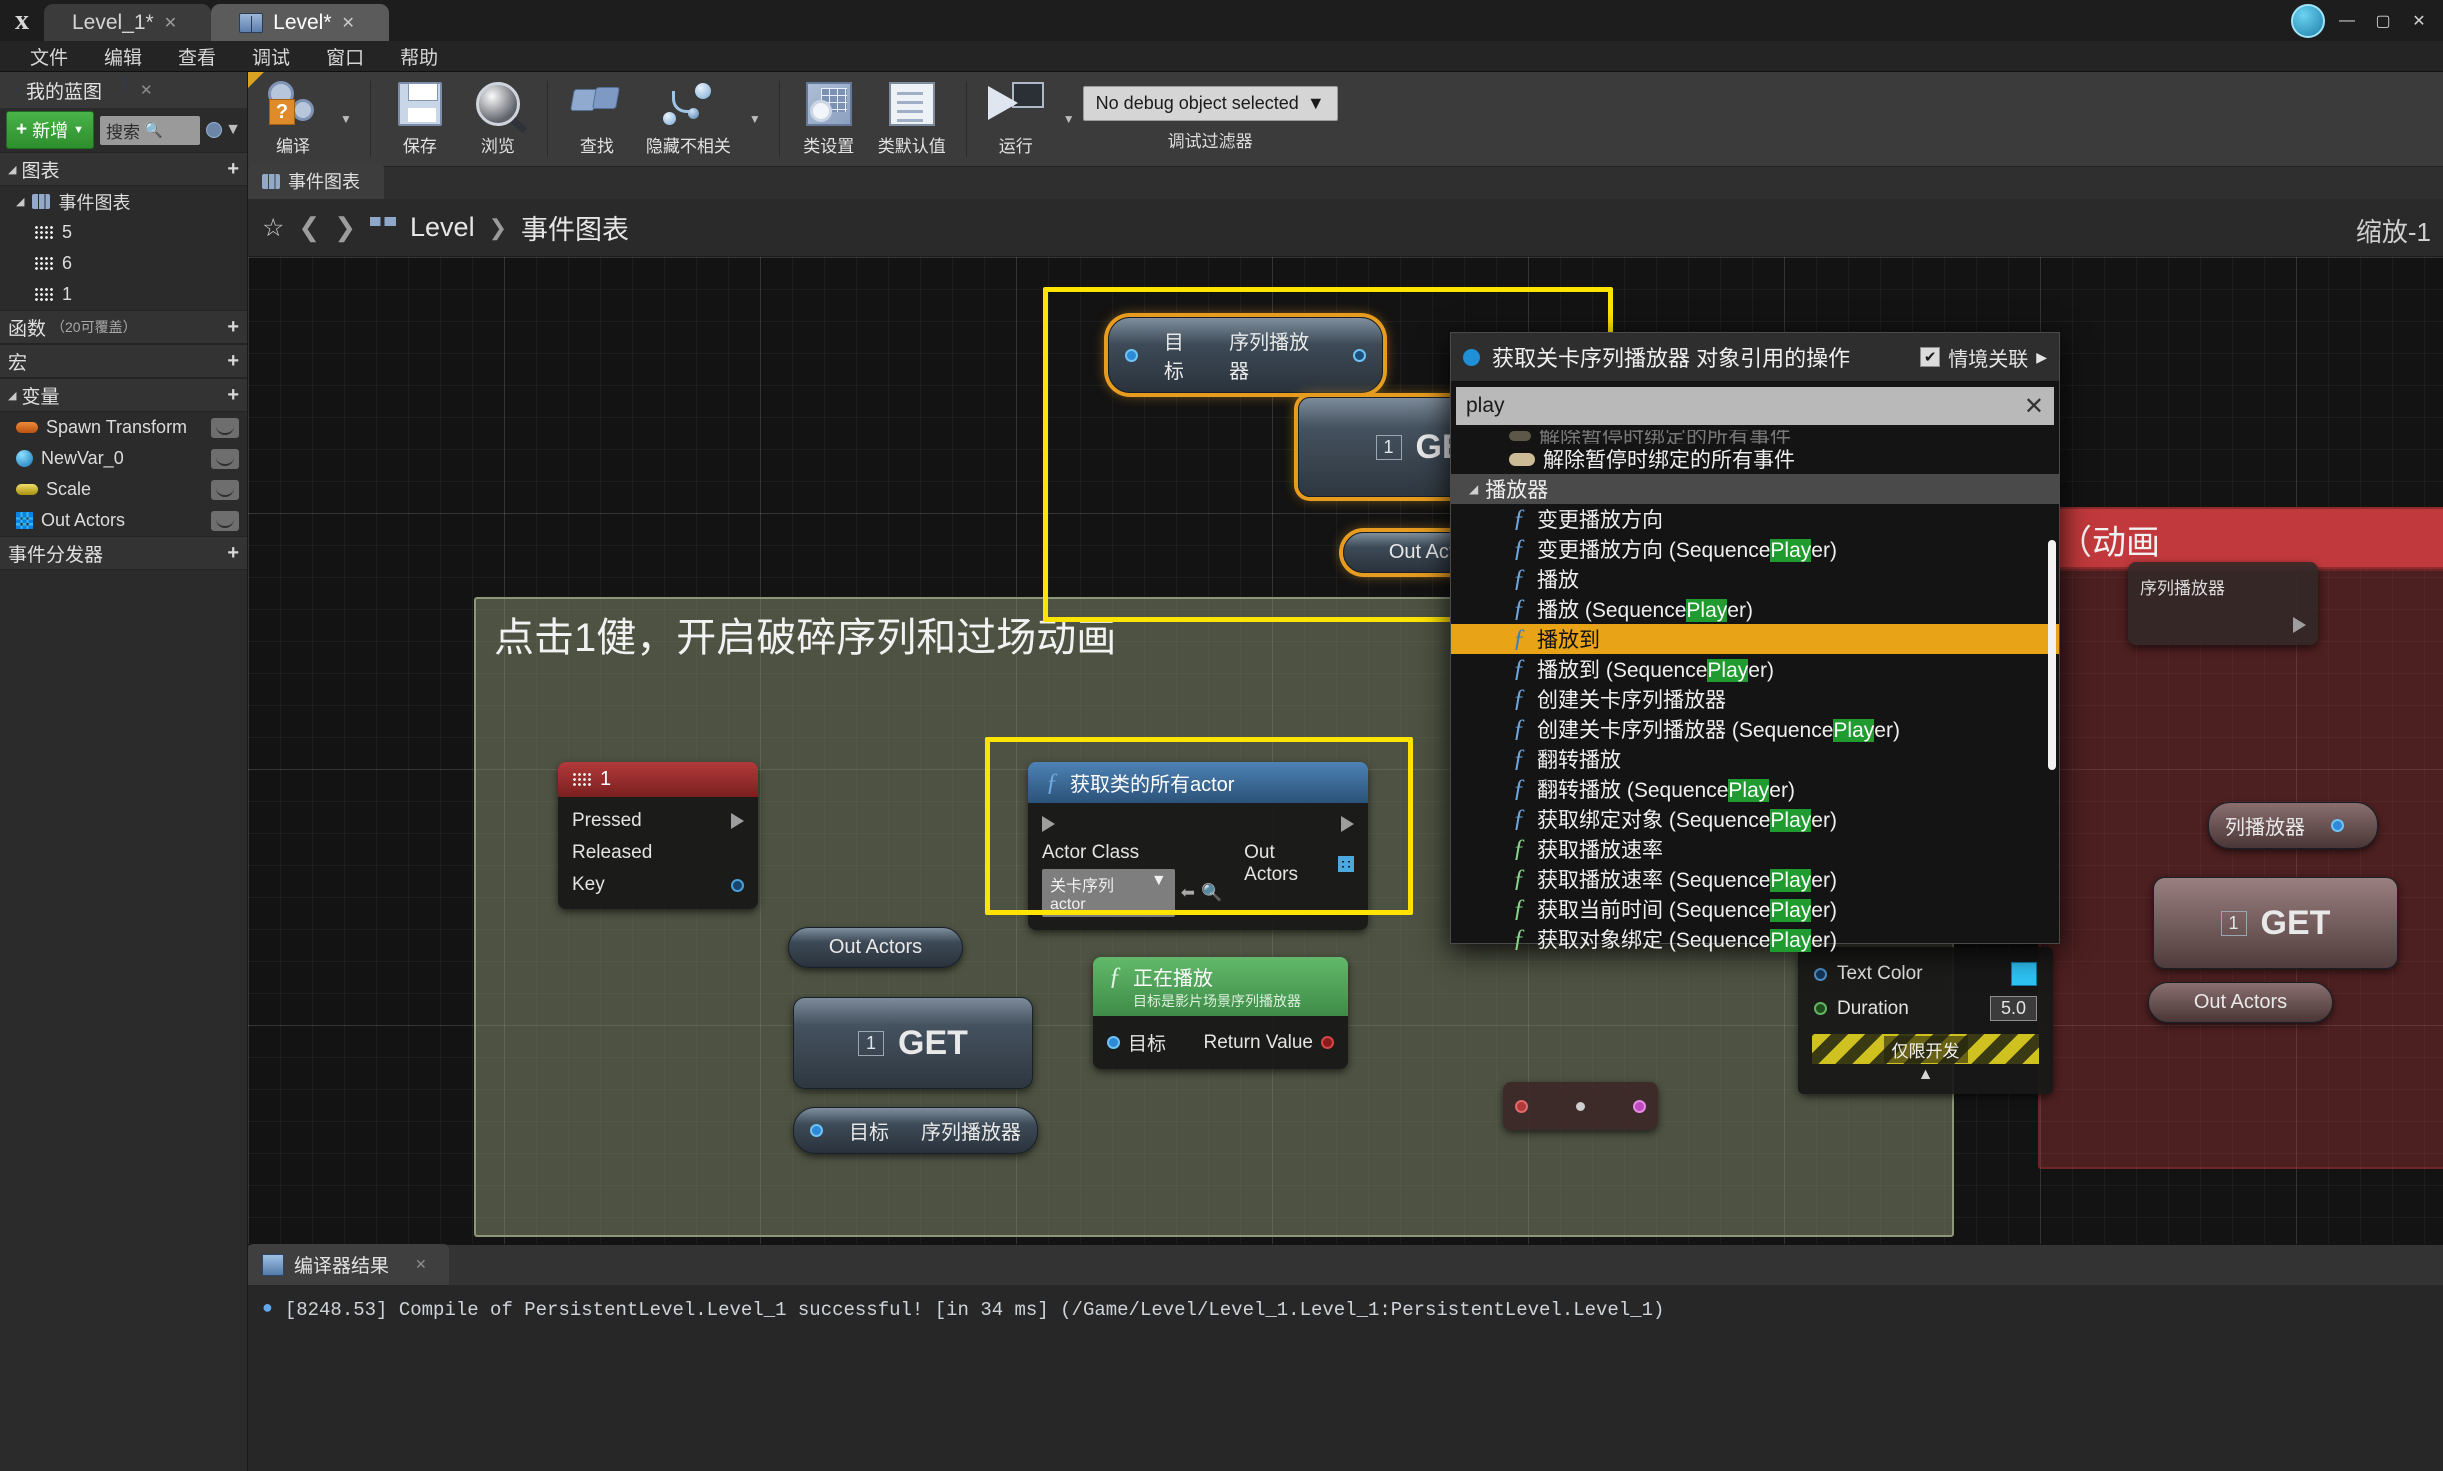 The width and height of the screenshot is (2443, 1471). I want to click on maximize-button: ▢, so click(2383, 21).